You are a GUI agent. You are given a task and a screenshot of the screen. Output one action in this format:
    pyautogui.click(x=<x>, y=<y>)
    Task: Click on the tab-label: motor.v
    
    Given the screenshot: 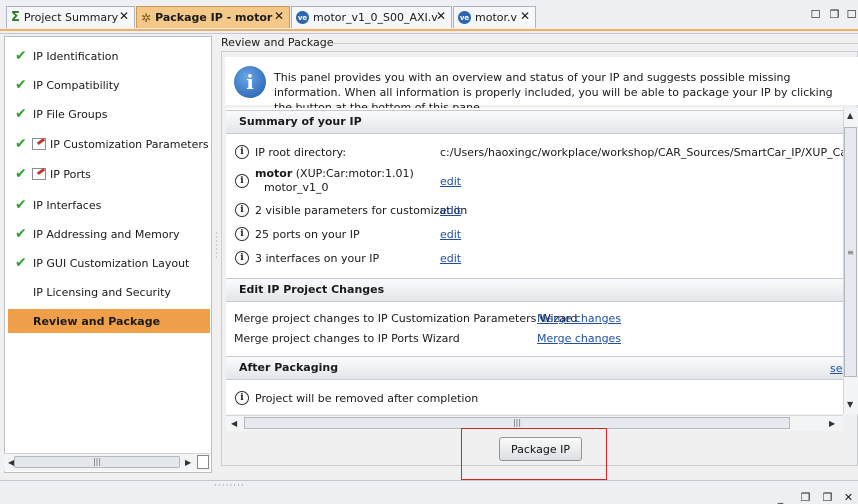 What is the action you would take?
    pyautogui.click(x=496, y=17)
    